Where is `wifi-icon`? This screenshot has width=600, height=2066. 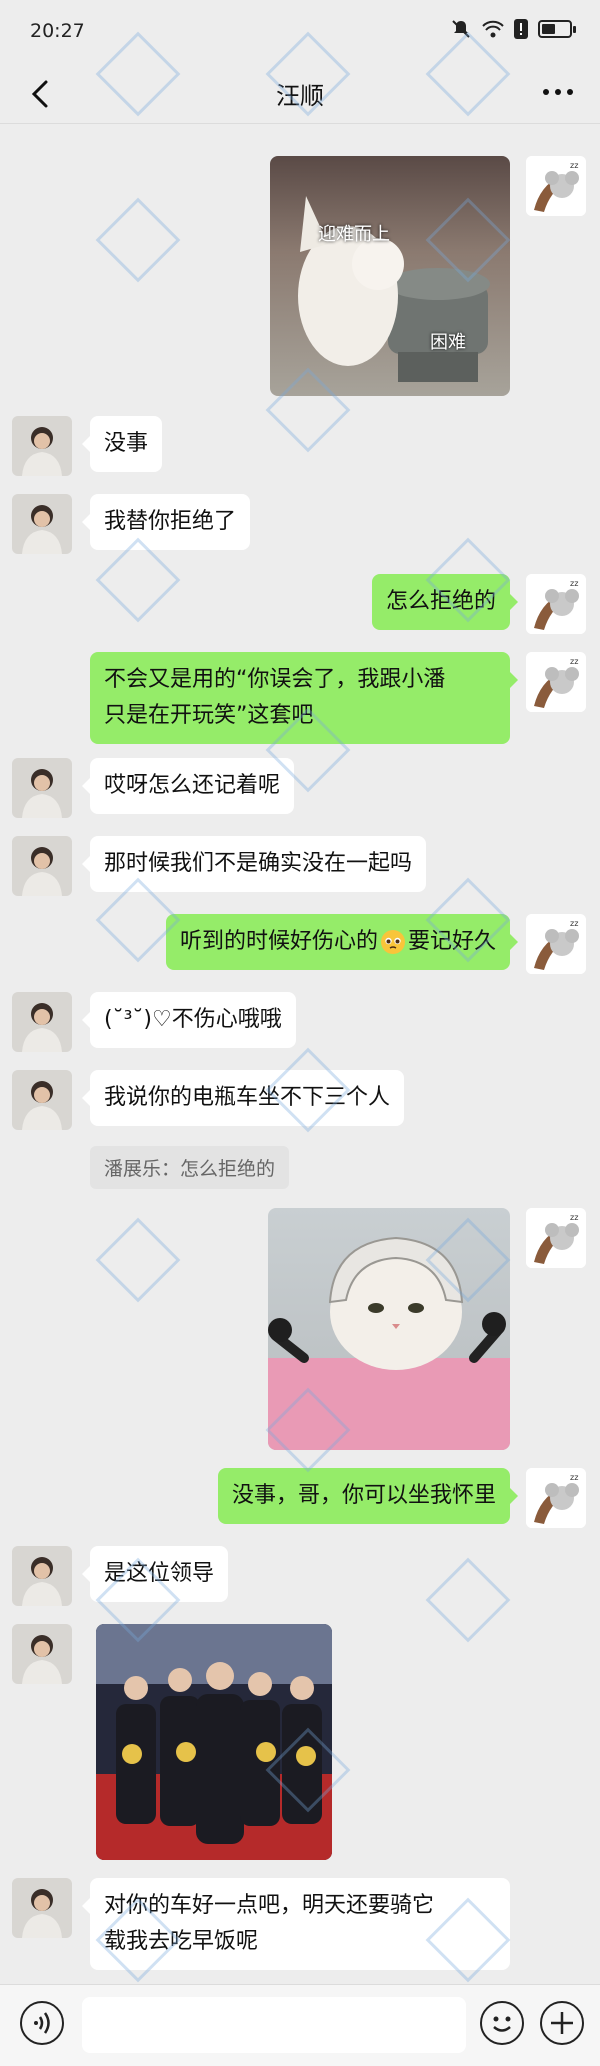 wifi-icon is located at coordinates (493, 29).